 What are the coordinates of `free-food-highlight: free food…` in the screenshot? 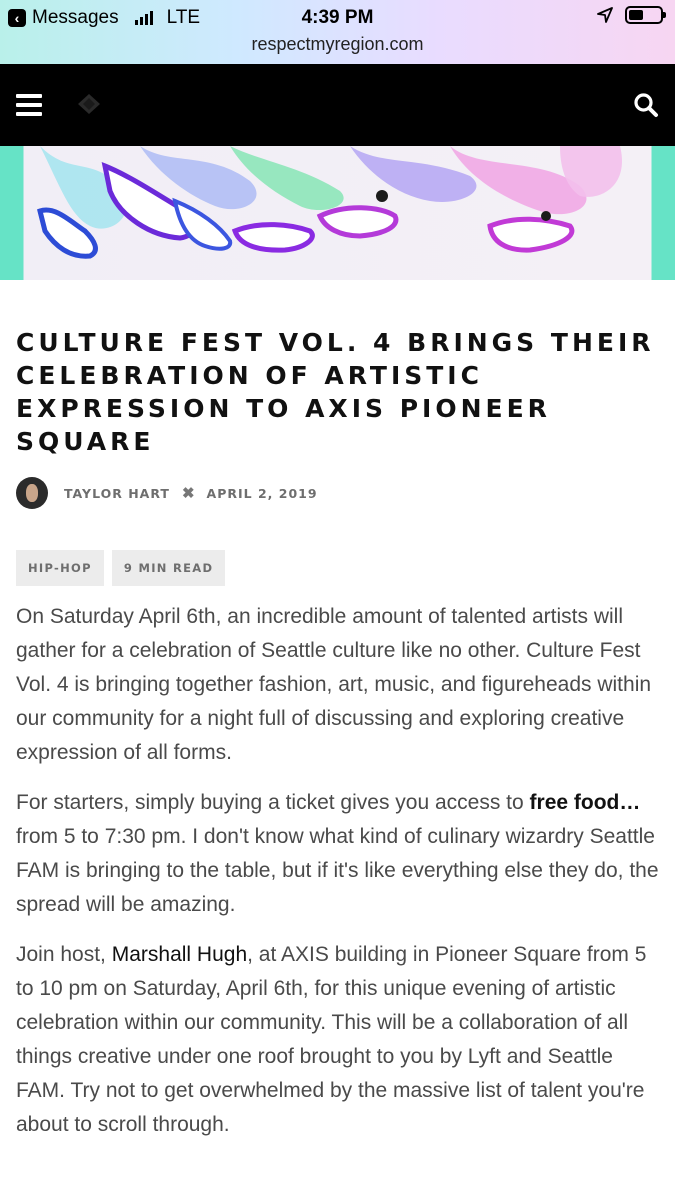 It's located at (585, 802).